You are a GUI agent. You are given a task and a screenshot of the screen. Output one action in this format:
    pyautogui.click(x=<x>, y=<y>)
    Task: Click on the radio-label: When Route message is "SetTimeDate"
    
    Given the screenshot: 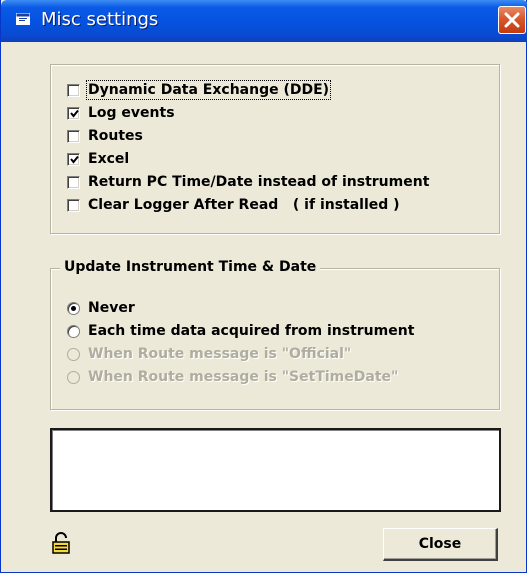 What is the action you would take?
    pyautogui.click(x=243, y=377)
    